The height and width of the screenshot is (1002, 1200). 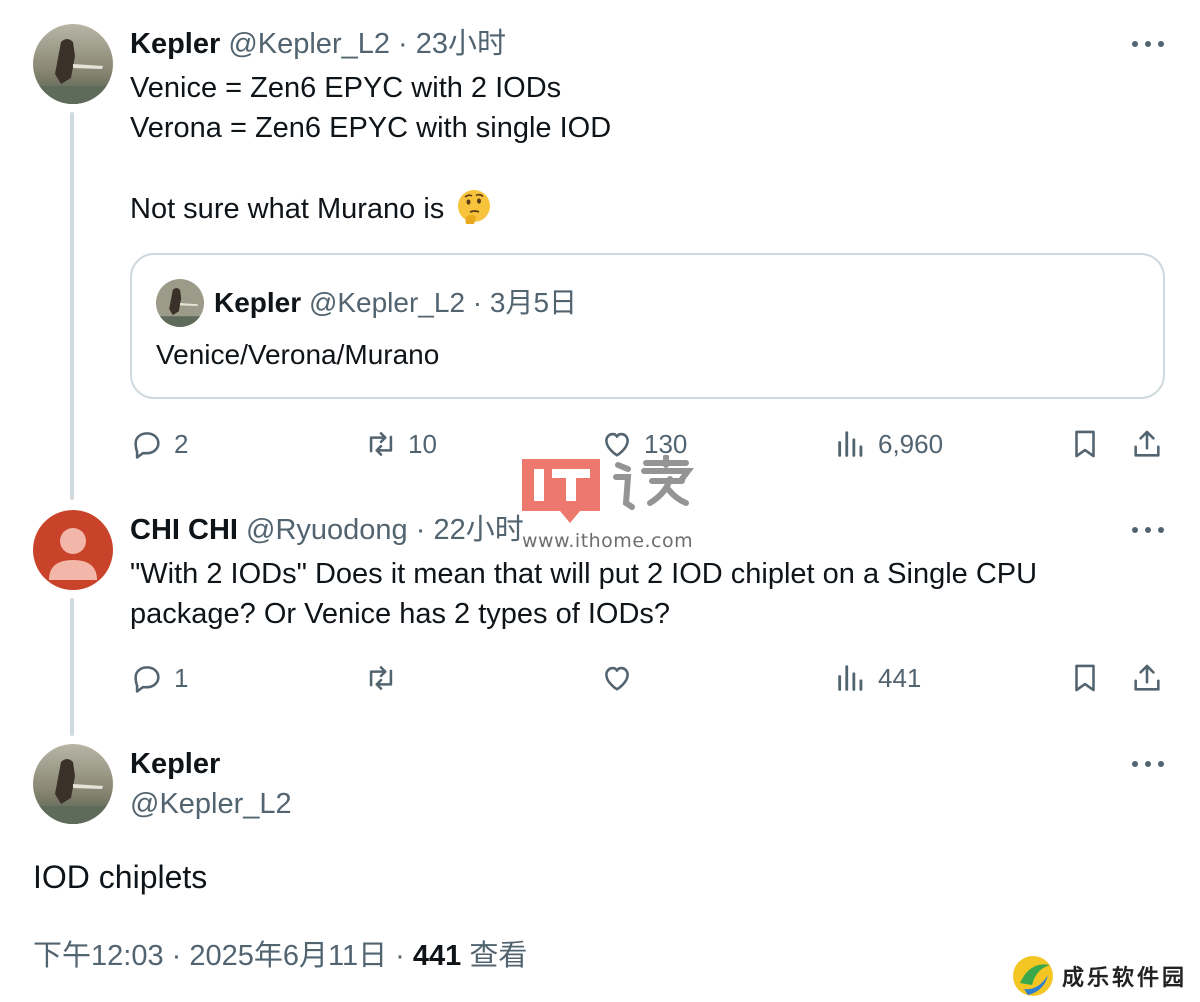 What do you see at coordinates (346, 88) in the screenshot?
I see `tweet-text-line: Venice = Zen6 EPYC with 2 IODs` at bounding box center [346, 88].